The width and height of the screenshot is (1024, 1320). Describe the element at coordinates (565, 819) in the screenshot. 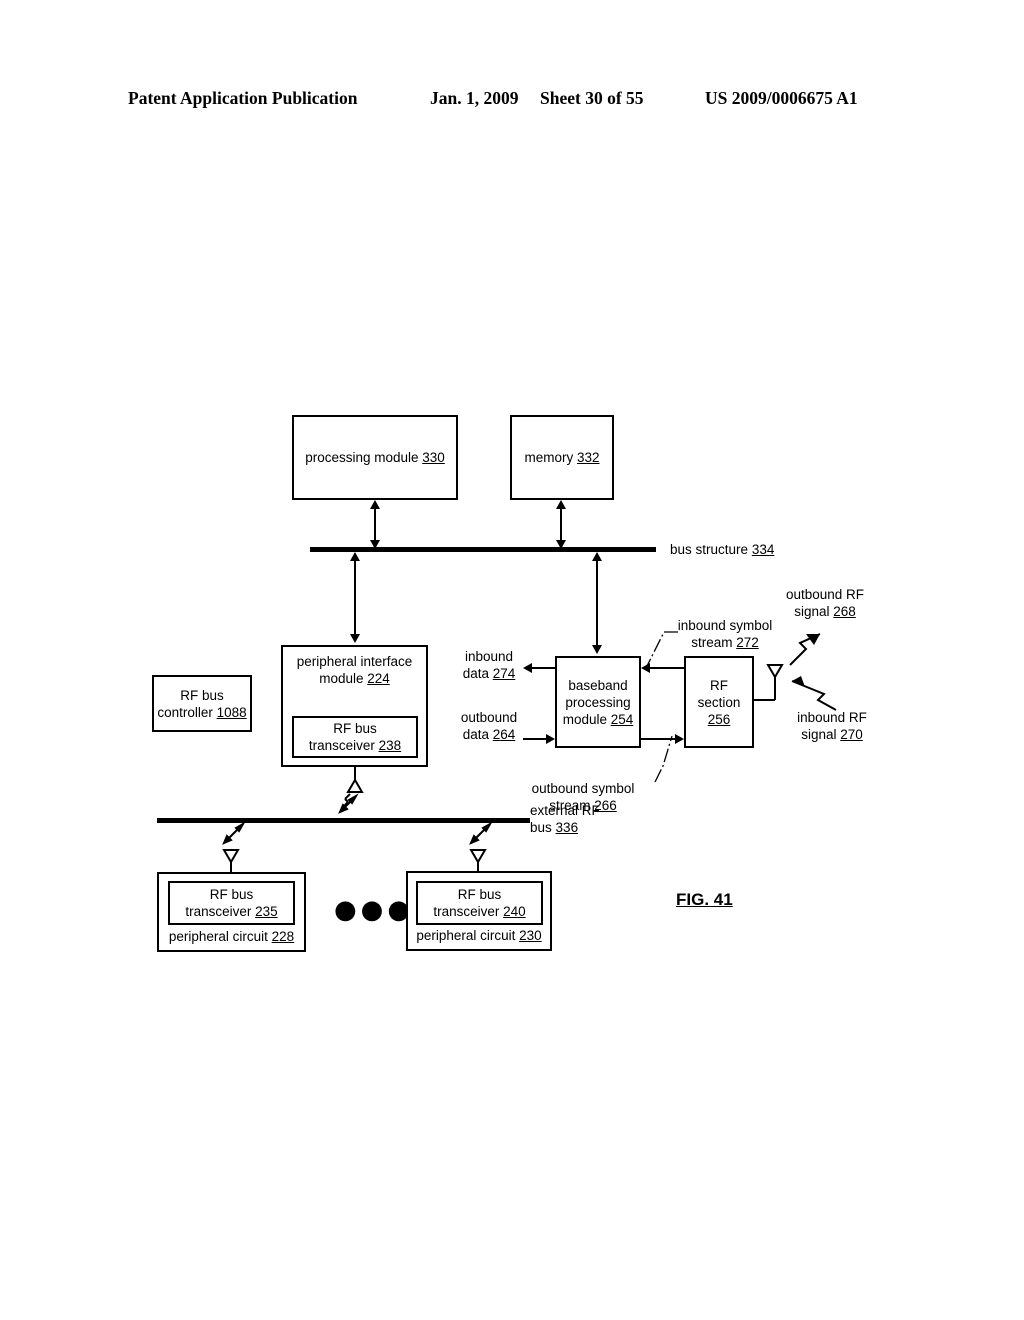

I see `external-rf-bus-label: external RF bus 336` at that location.